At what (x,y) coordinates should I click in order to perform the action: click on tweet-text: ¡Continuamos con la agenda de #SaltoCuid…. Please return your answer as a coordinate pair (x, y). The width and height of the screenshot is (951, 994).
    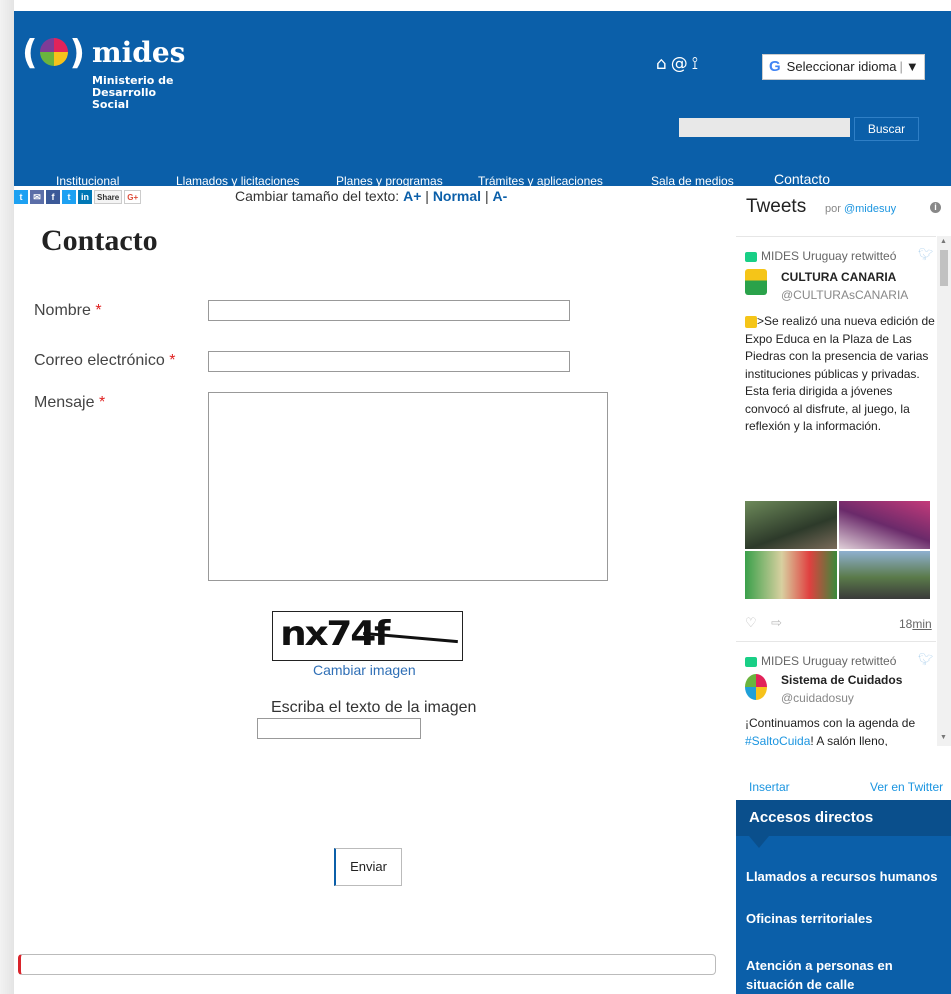
    Looking at the image, I should click on (840, 730).